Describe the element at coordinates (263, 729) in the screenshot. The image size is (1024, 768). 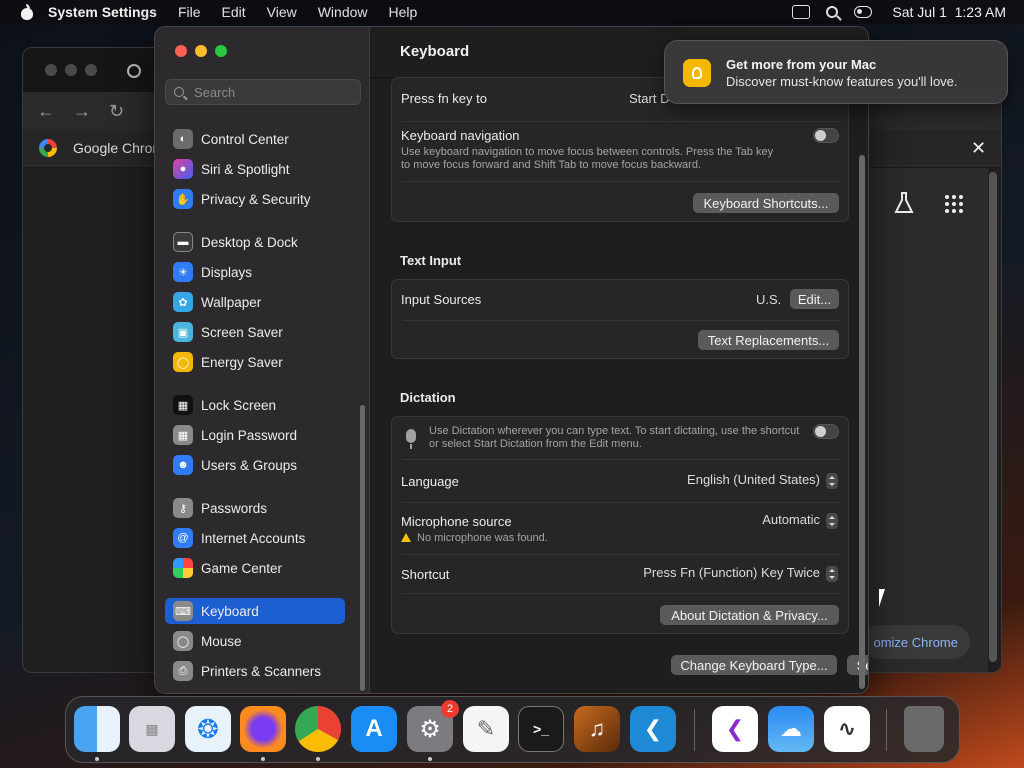
I see `firefox-icon` at that location.